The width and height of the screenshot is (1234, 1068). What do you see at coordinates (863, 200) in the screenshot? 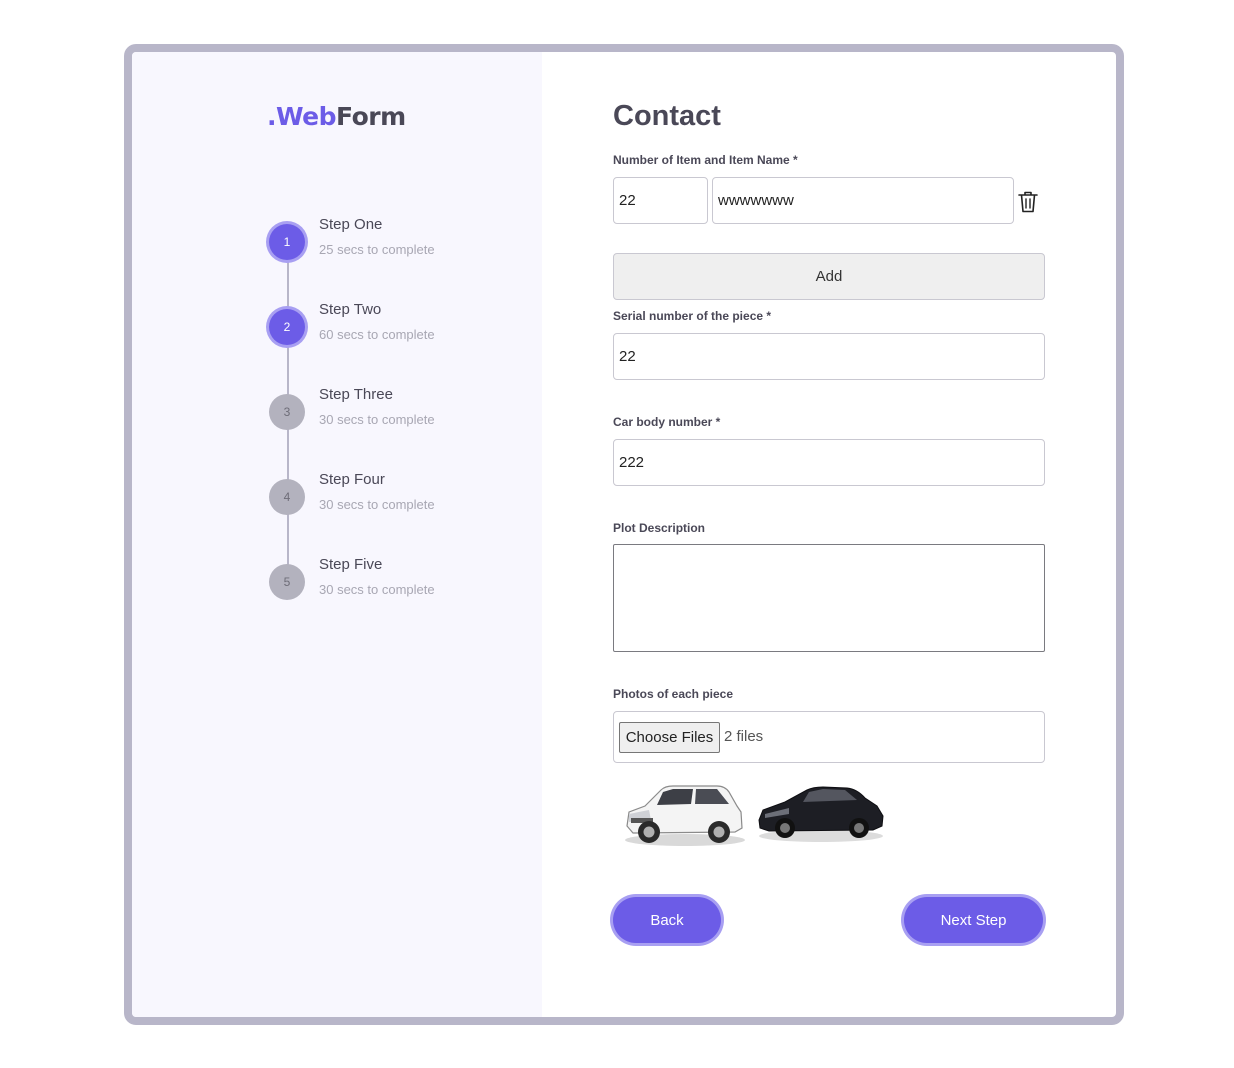
I see `item-name-input: wwwwwww` at bounding box center [863, 200].